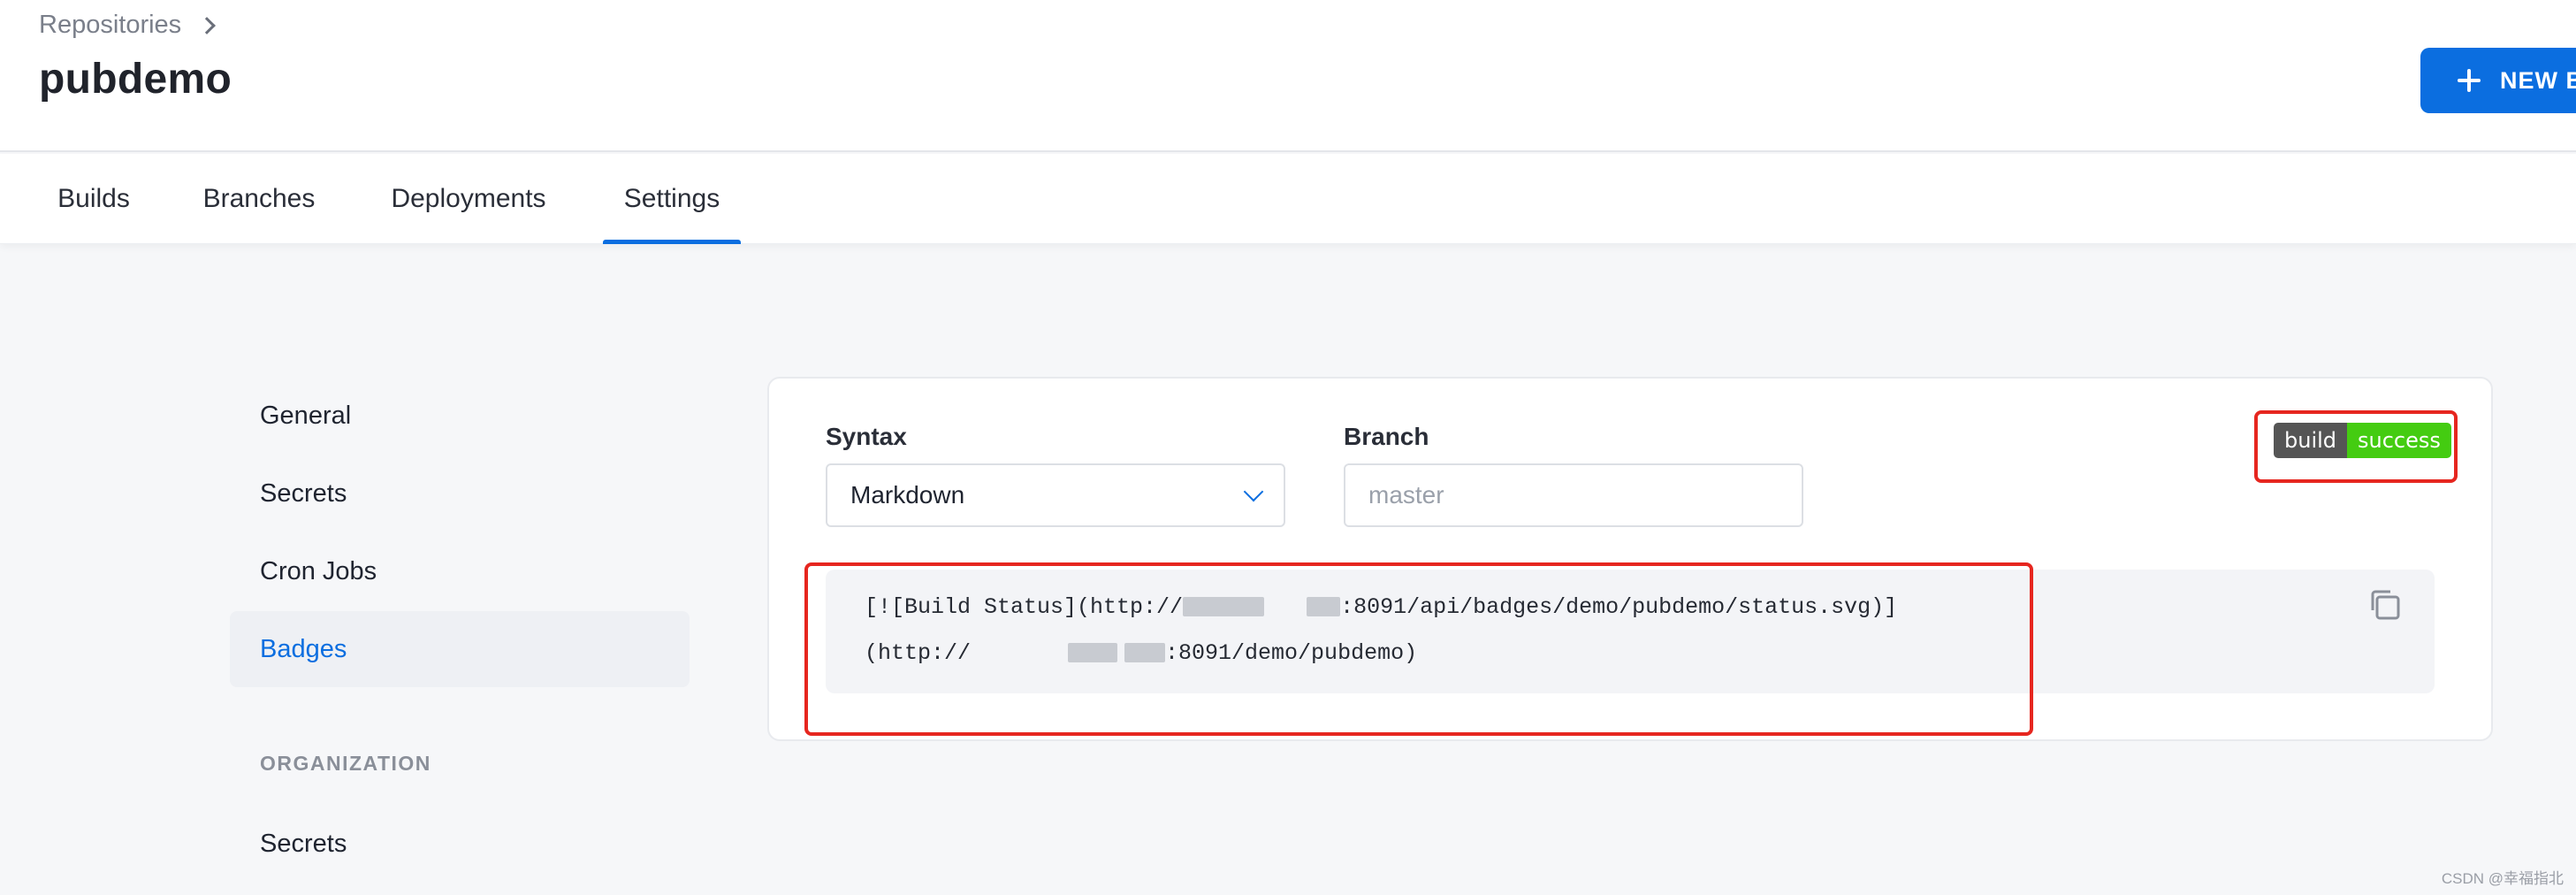  What do you see at coordinates (2385, 604) in the screenshot?
I see `copy-icon` at bounding box center [2385, 604].